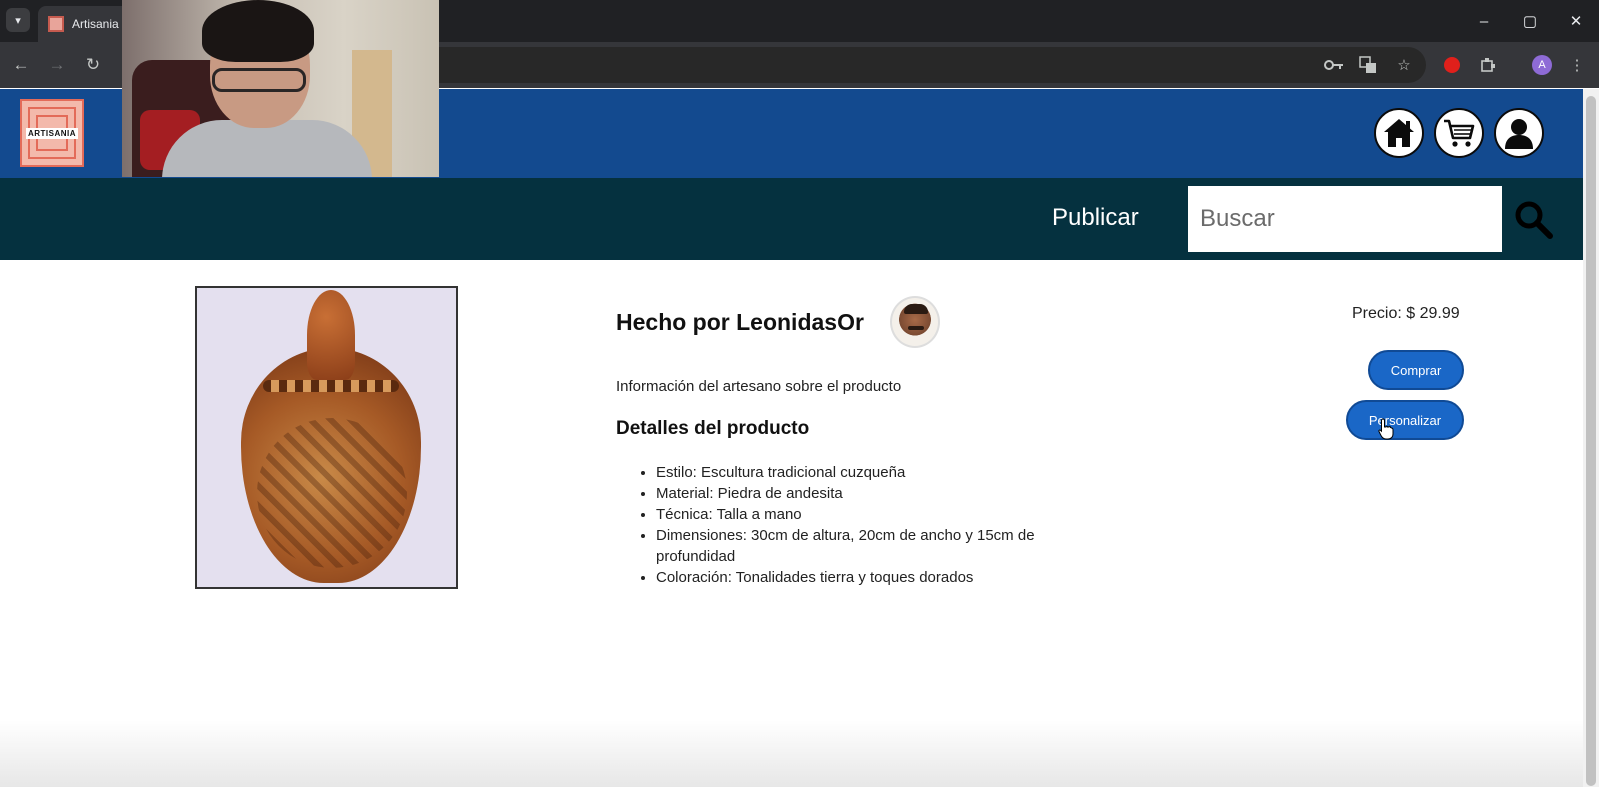 This screenshot has height=787, width=1599. I want to click on close-button: ✕, so click(1576, 21).